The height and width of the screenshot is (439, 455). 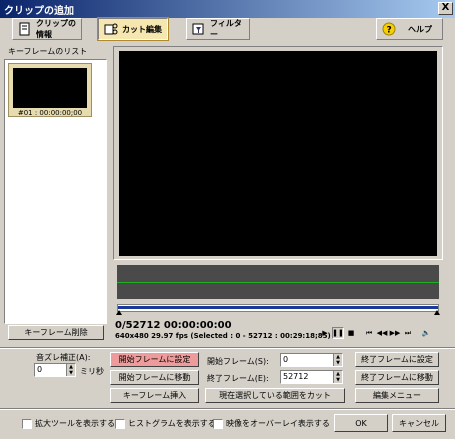 What do you see at coordinates (172, 423) in the screenshot?
I see `histogram-label: ヒストグラムを表示する` at bounding box center [172, 423].